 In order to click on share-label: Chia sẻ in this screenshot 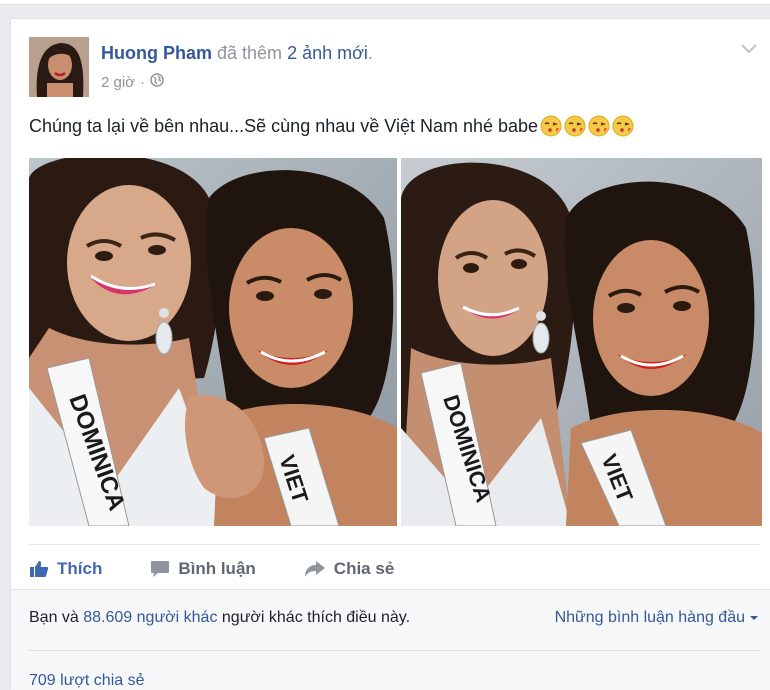, I will do `click(364, 568)`.